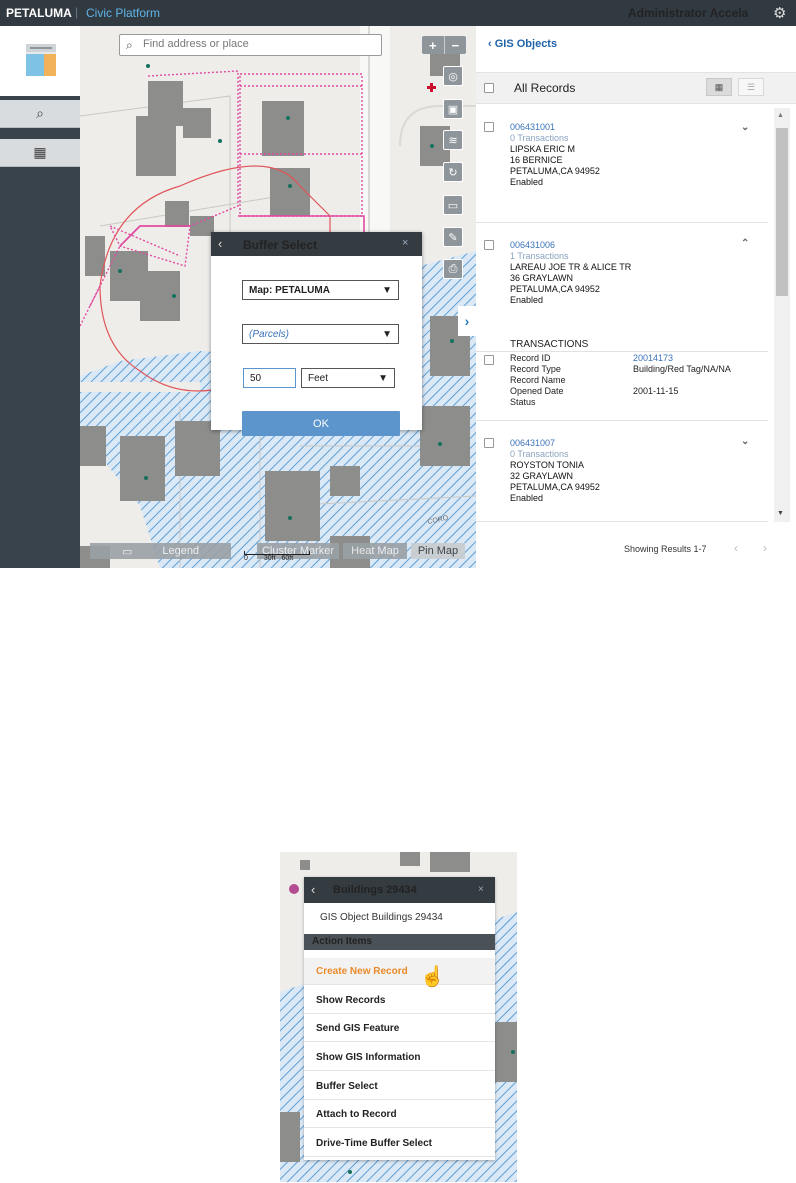 This screenshot has height=1183, width=796. I want to click on locate-icon: ◎, so click(453, 76).